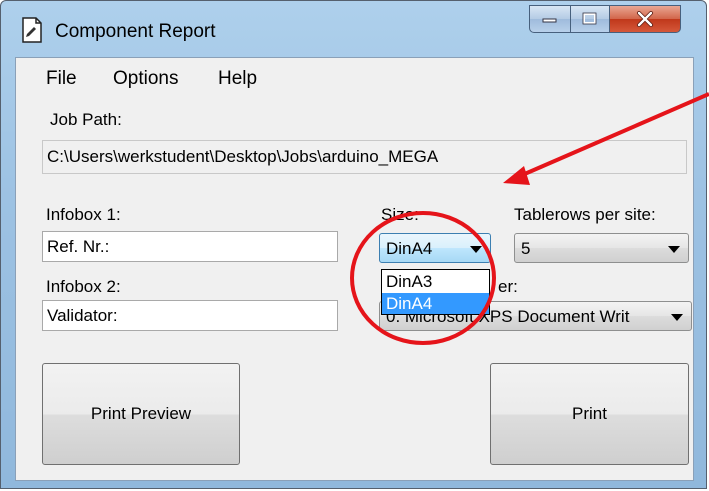 Image resolution: width=709 pixels, height=491 pixels. What do you see at coordinates (601, 248) in the screenshot?
I see `tablerows-combo: 5` at bounding box center [601, 248].